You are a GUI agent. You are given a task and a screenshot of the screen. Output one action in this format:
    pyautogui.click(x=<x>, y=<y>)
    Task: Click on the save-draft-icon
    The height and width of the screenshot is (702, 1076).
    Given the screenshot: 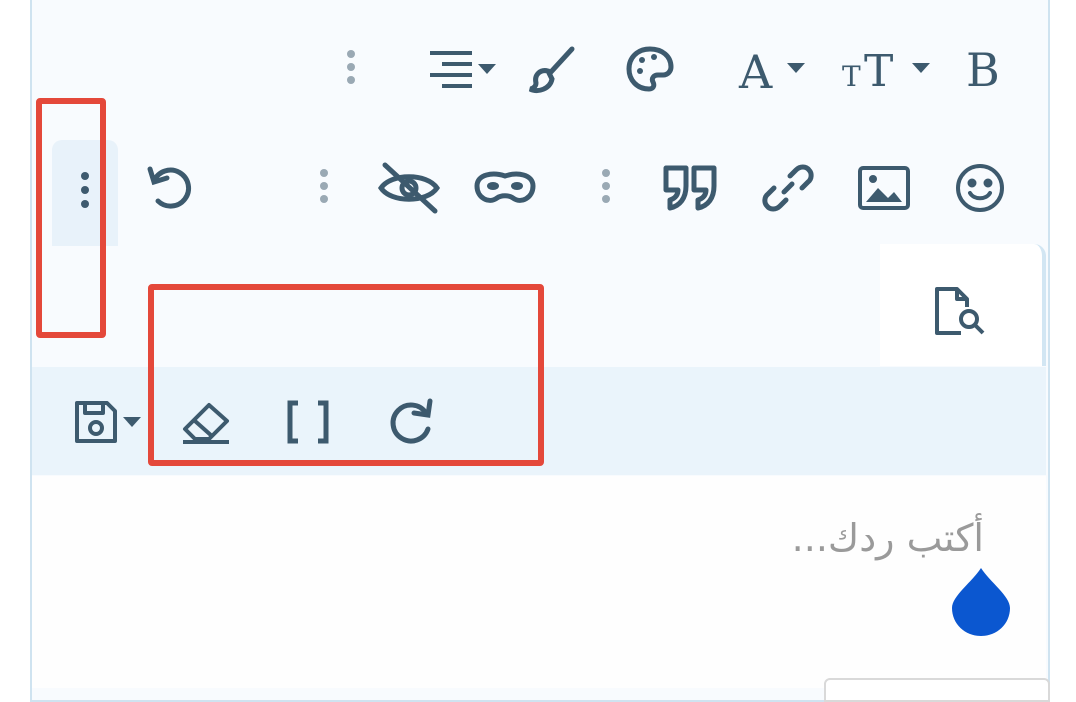 What is the action you would take?
    pyautogui.click(x=96, y=422)
    